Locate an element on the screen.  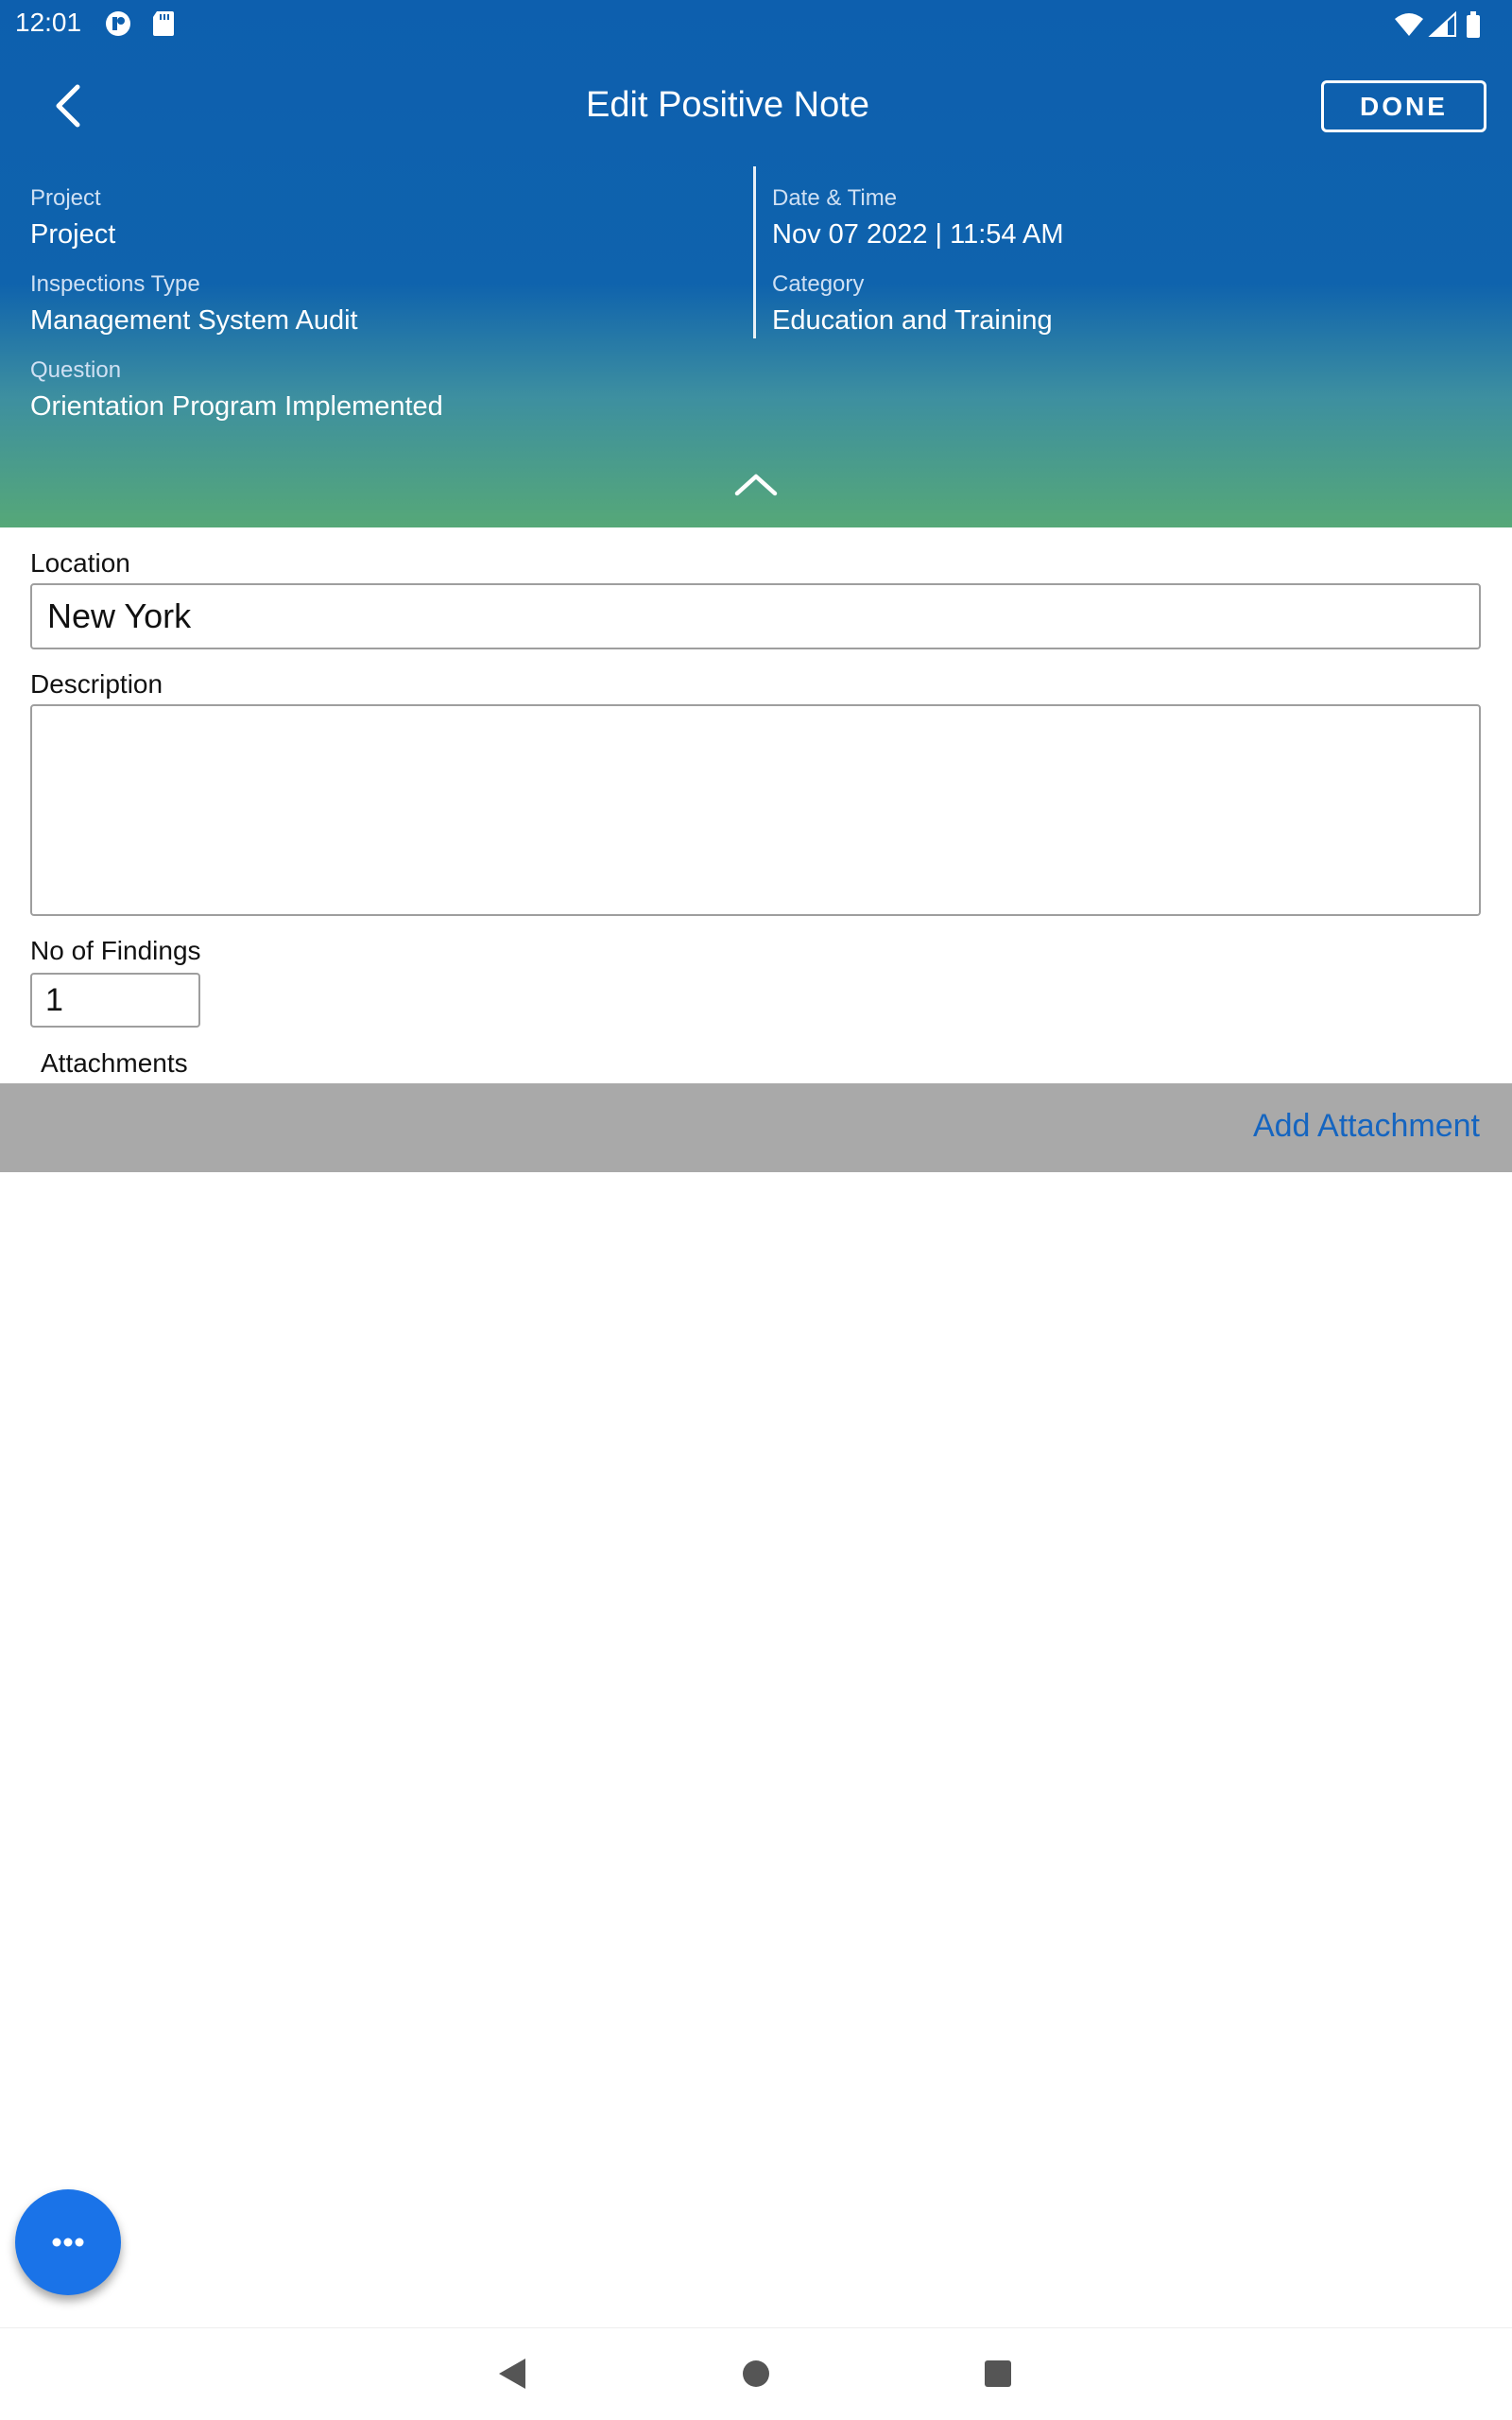
done-button: DONE is located at coordinates (1403, 106).